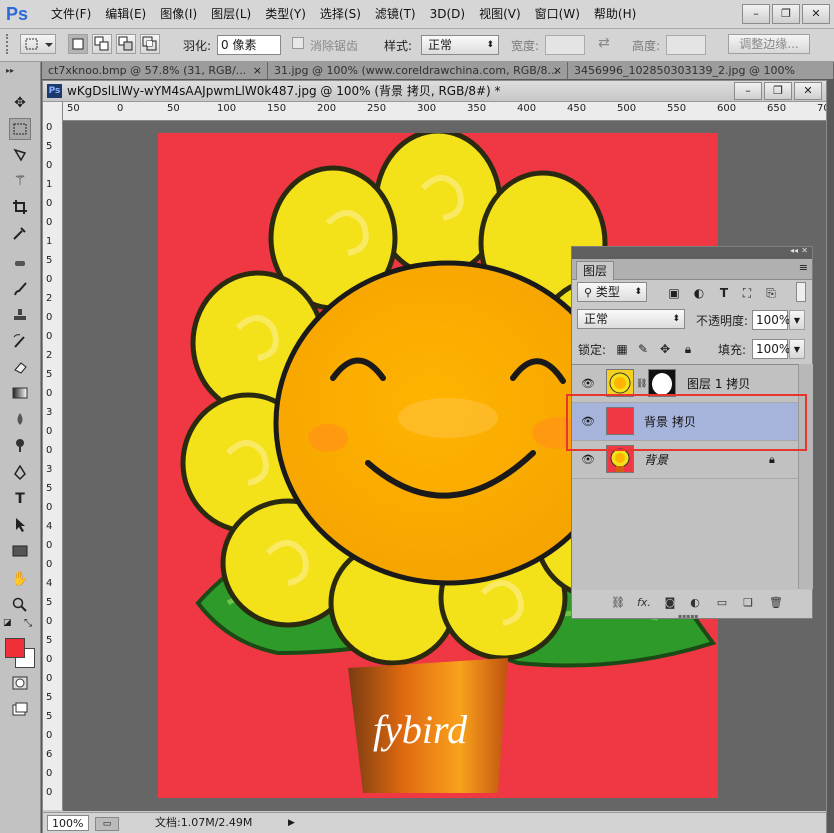 The image size is (834, 833). What do you see at coordinates (71, 14) in the screenshot?
I see `menu-item-0: 文件(F)` at bounding box center [71, 14].